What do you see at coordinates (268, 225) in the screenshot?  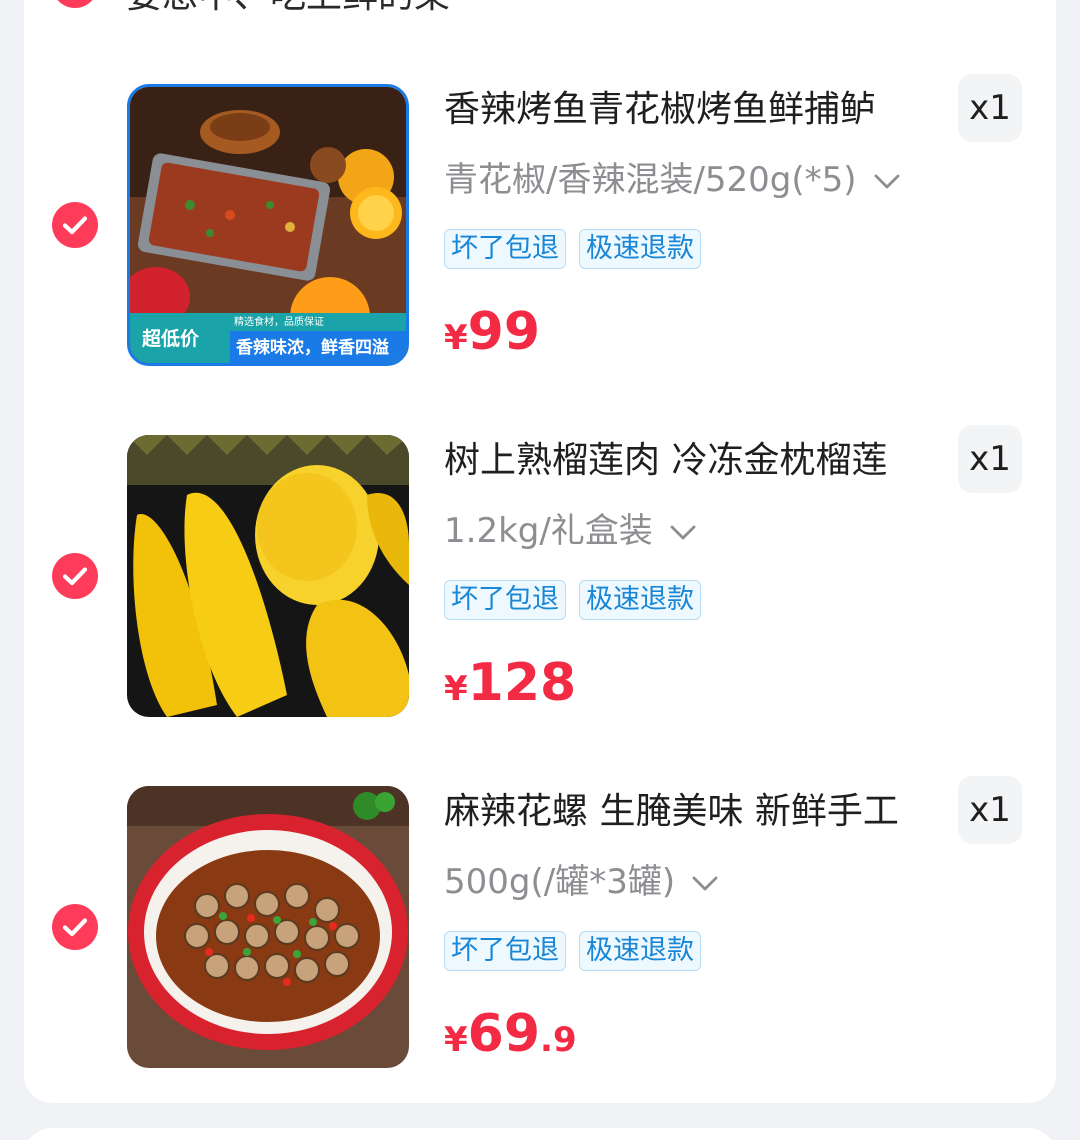 I see `product-image-fish: 超低价 精选食材，品质保证 香辣味浓，鲜香四溢` at bounding box center [268, 225].